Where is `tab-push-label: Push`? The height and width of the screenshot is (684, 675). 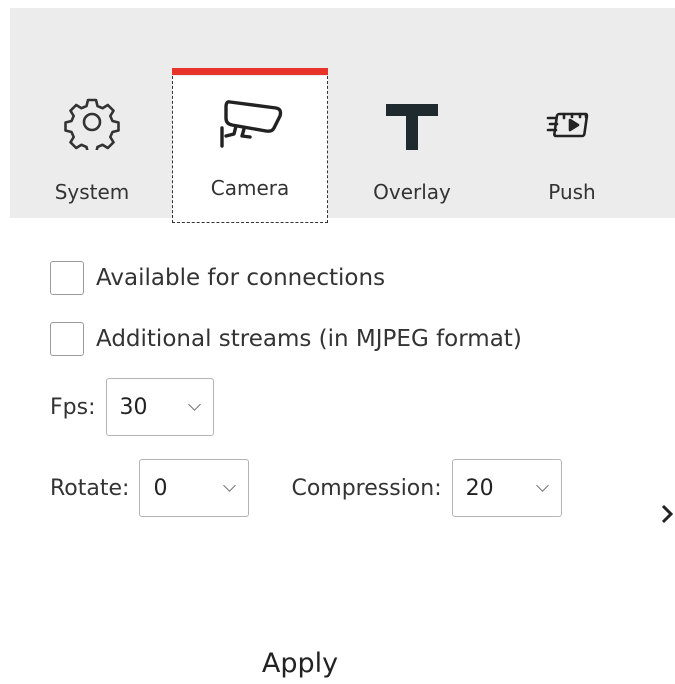 tab-push-label: Push is located at coordinates (572, 192).